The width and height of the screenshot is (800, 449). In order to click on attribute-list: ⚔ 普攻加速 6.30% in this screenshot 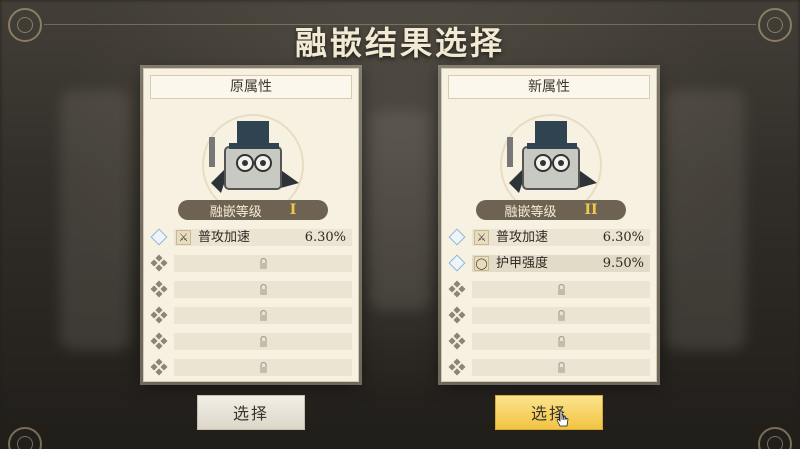, I will do `click(251, 303)`.